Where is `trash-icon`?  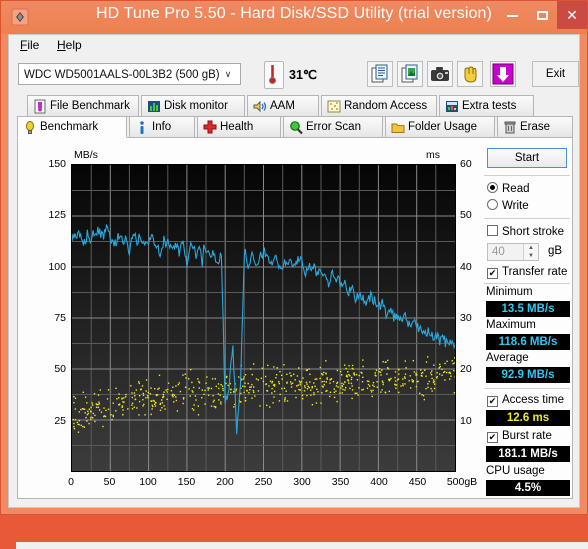 trash-icon is located at coordinates (510, 127).